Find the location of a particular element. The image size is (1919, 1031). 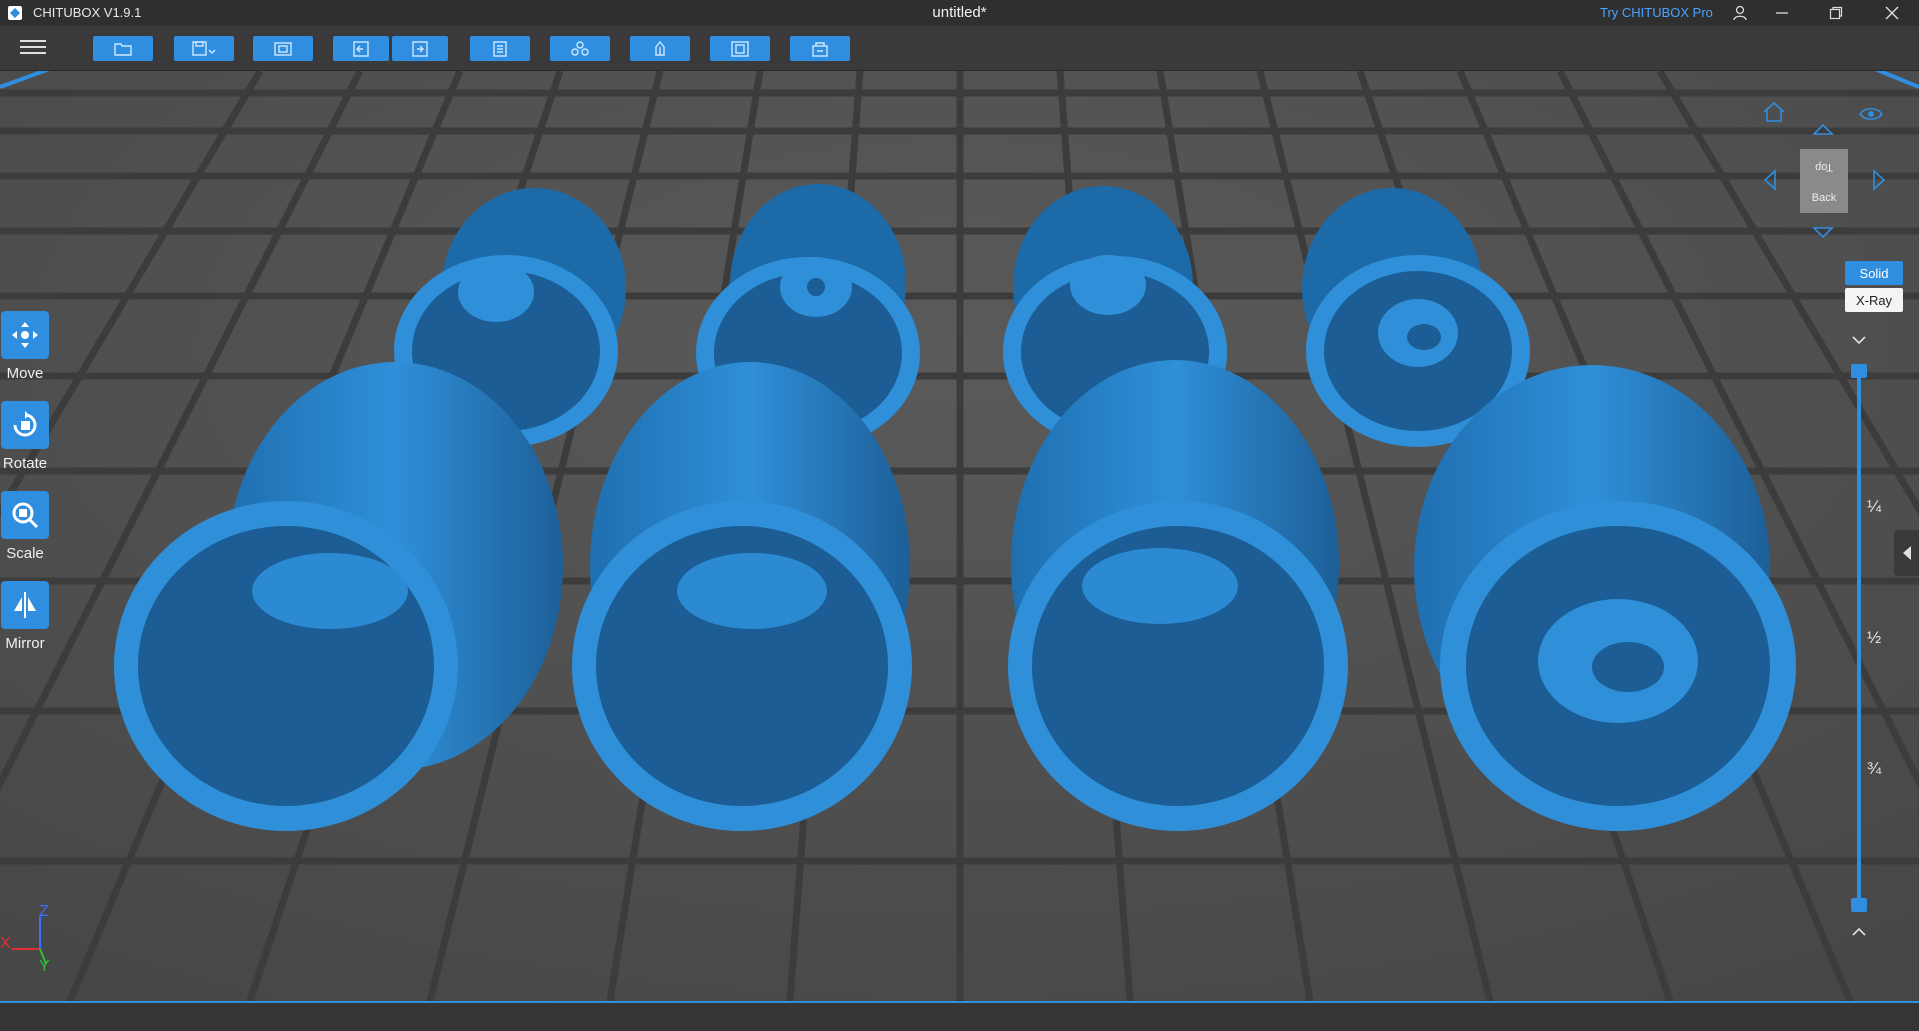

mirror-label: Mirror is located at coordinates (25, 643).